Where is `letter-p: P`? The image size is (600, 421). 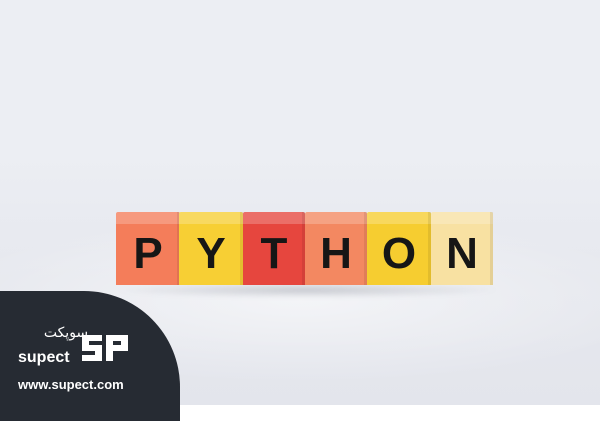 letter-p: P is located at coordinates (148, 253).